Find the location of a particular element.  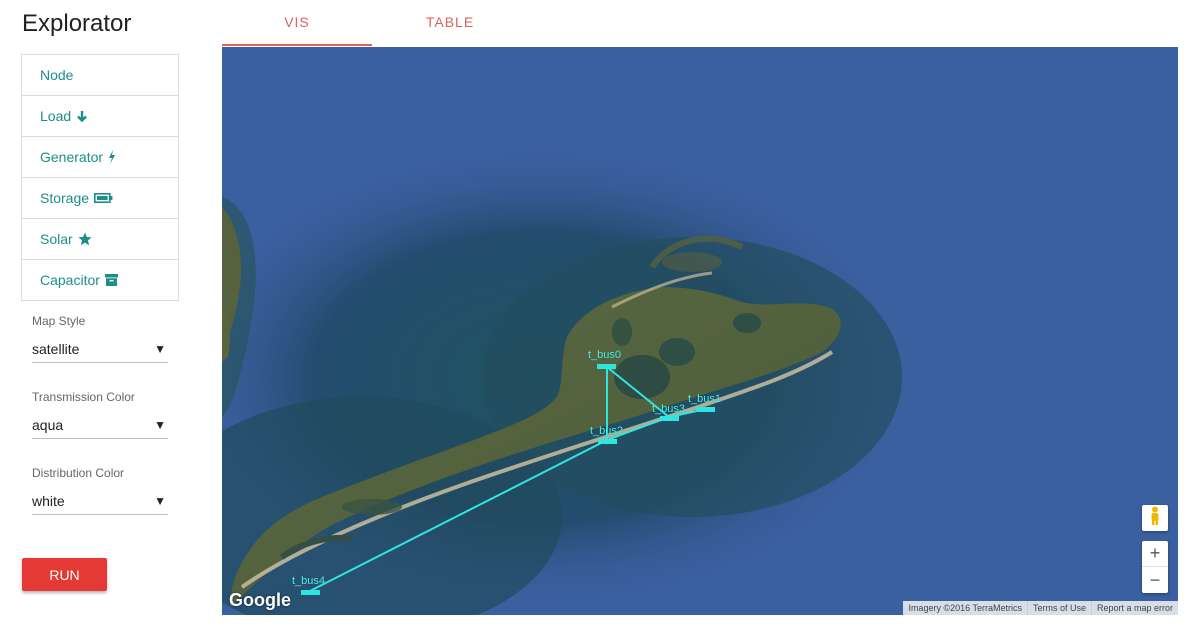

view-tabs: VIS TABLE is located at coordinates (372, 23).